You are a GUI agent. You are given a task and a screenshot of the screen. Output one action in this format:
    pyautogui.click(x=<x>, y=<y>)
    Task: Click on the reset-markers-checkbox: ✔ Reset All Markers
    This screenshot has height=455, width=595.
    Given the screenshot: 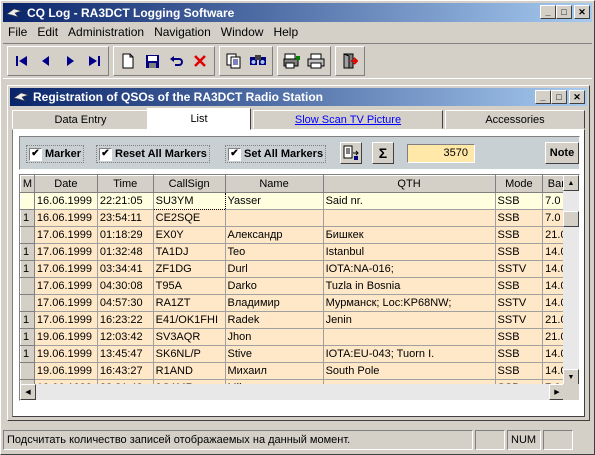 What is the action you would take?
    pyautogui.click(x=153, y=154)
    